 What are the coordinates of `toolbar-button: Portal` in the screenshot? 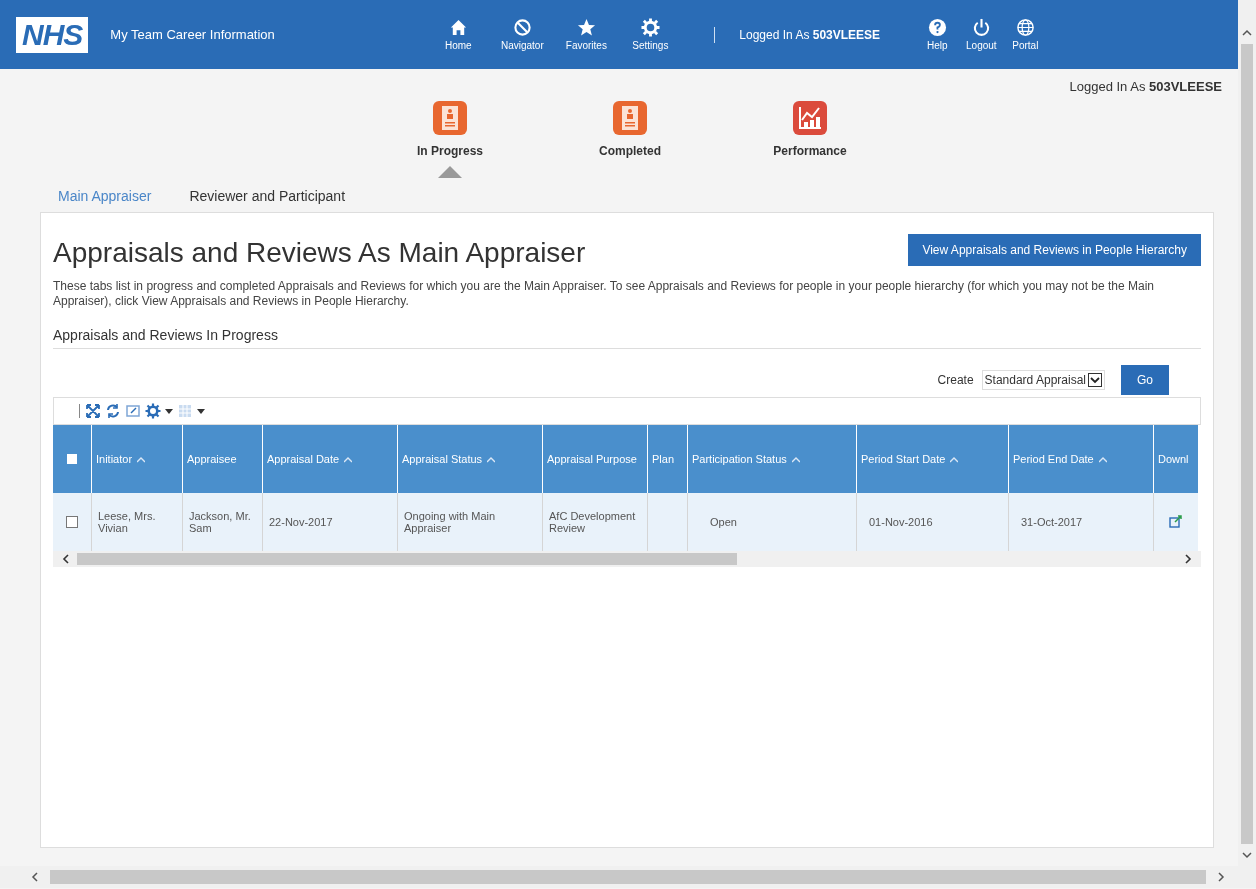 It's located at (1025, 34).